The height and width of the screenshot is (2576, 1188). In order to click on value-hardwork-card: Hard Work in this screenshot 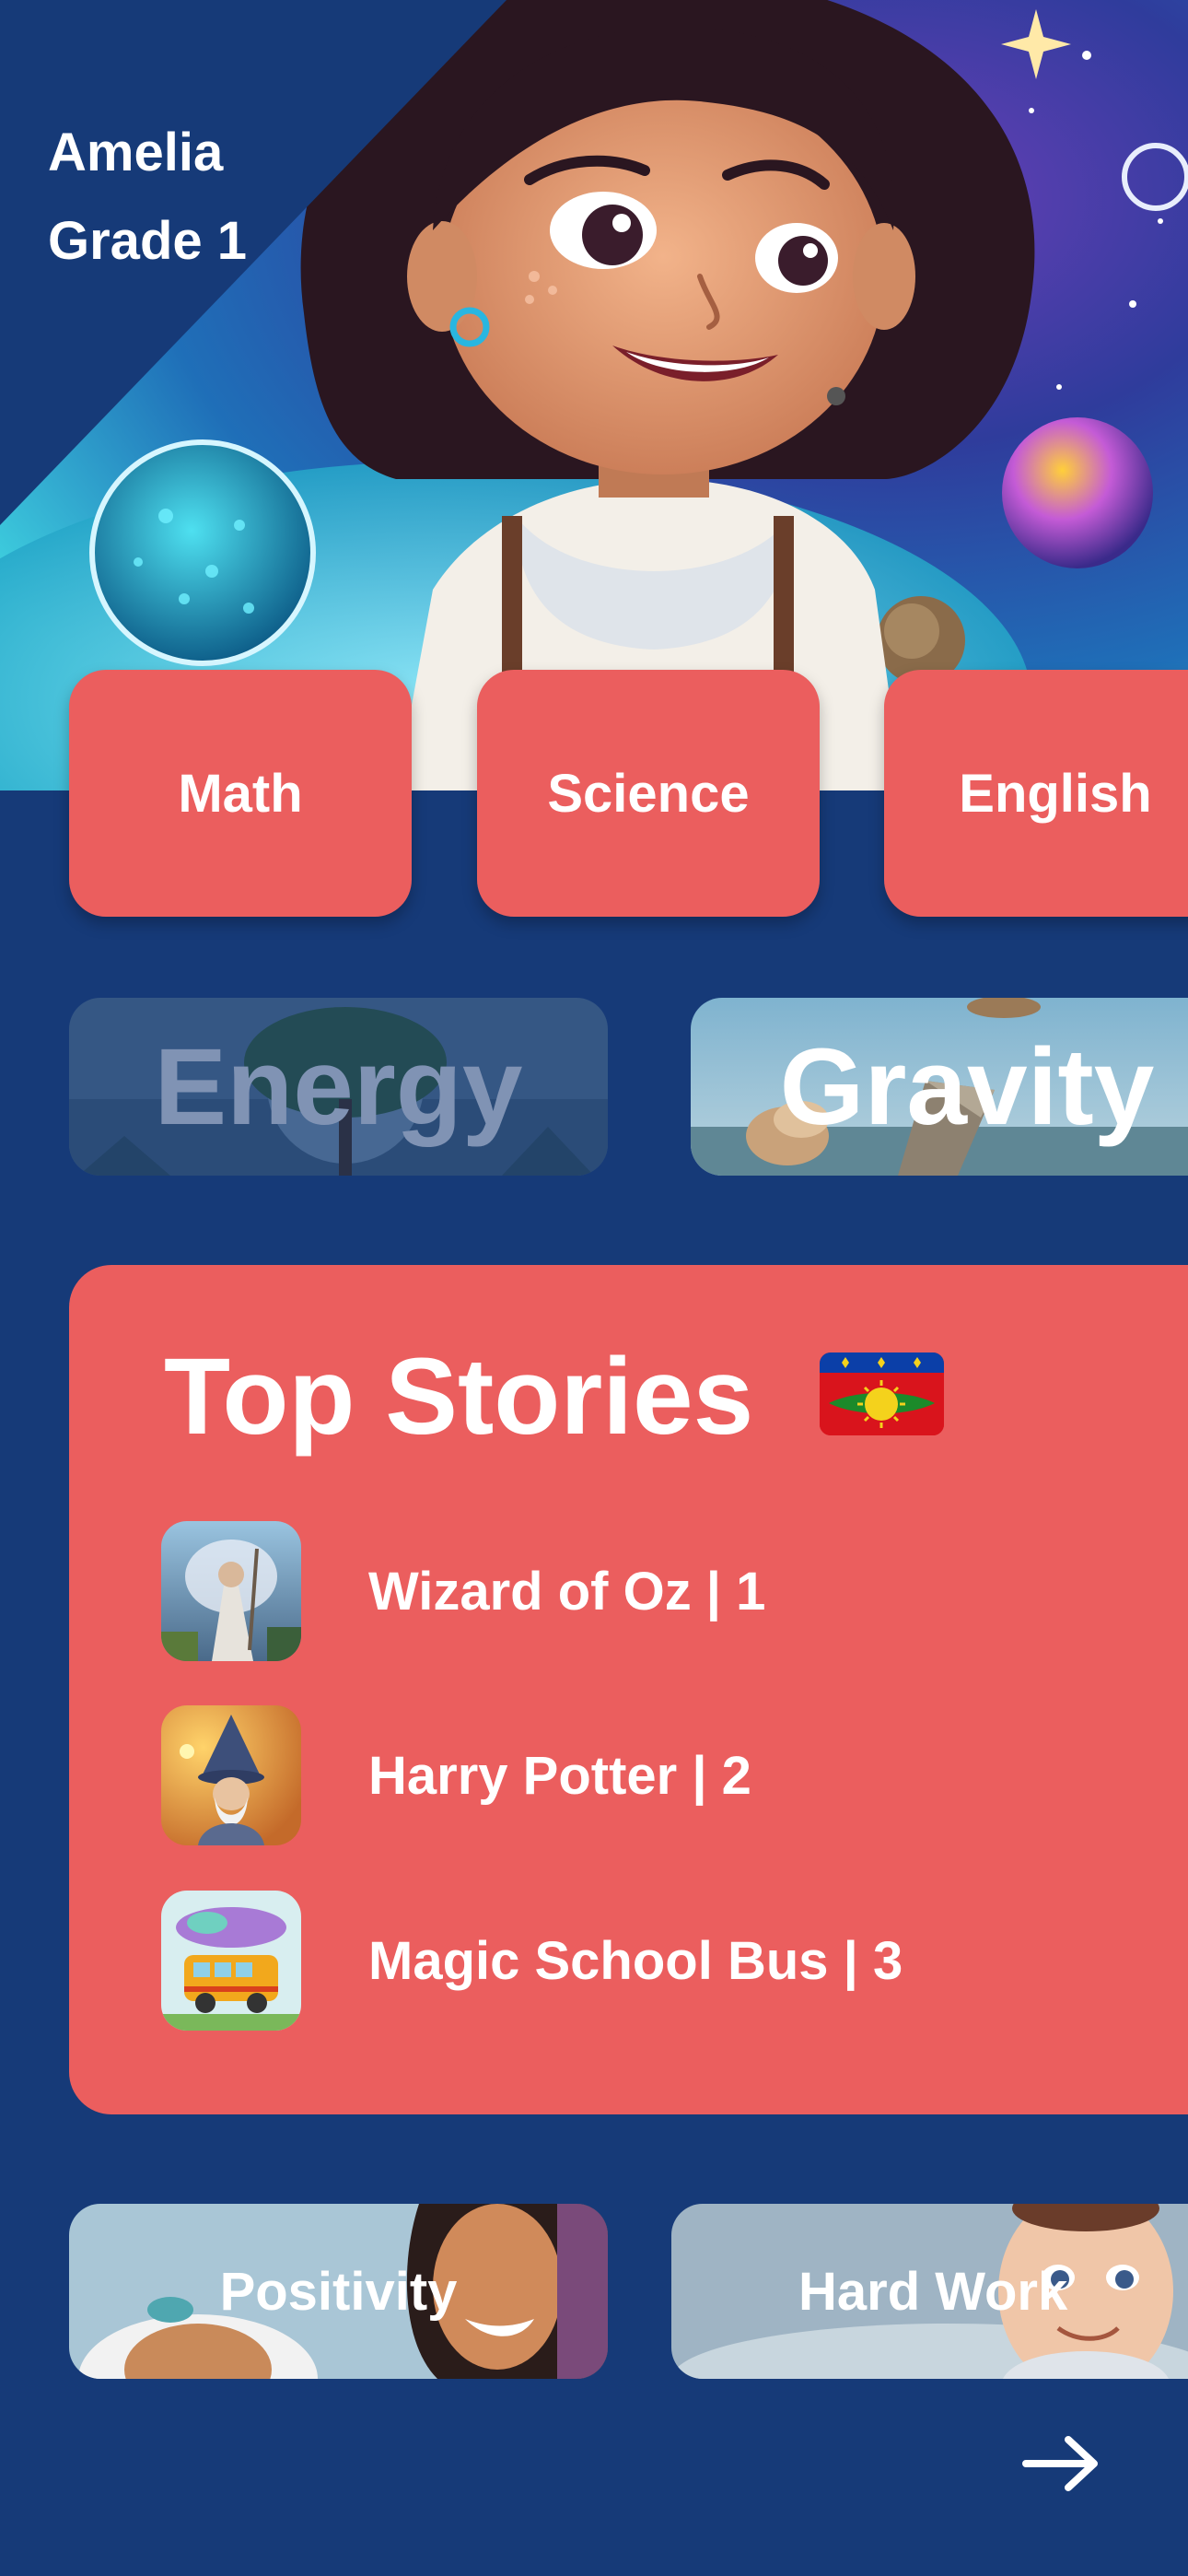, I will do `click(929, 2291)`.